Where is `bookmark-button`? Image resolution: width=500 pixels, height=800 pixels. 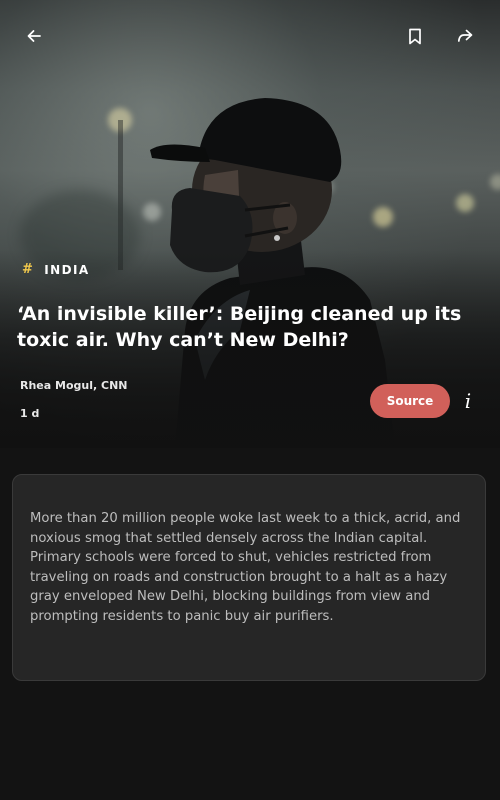 bookmark-button is located at coordinates (415, 36).